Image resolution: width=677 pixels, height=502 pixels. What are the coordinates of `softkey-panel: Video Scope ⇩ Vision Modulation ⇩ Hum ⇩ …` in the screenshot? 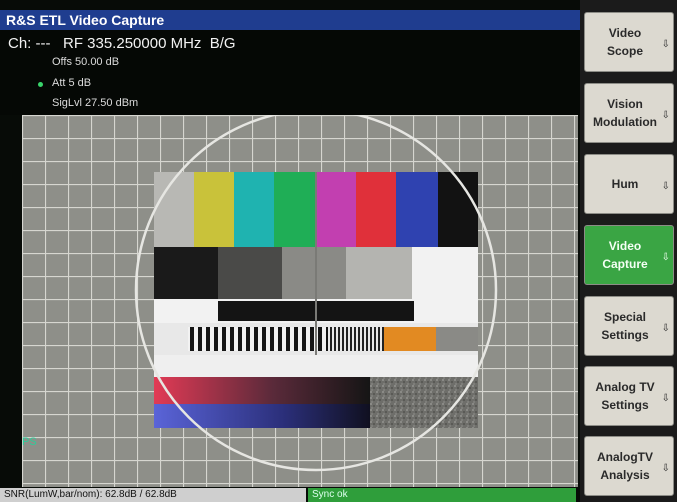 It's located at (628, 251).